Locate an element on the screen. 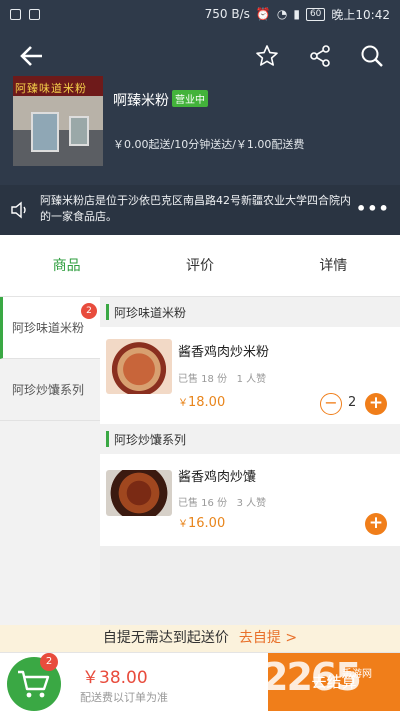 The height and width of the screenshot is (711, 400). search-button is located at coordinates (372, 56).